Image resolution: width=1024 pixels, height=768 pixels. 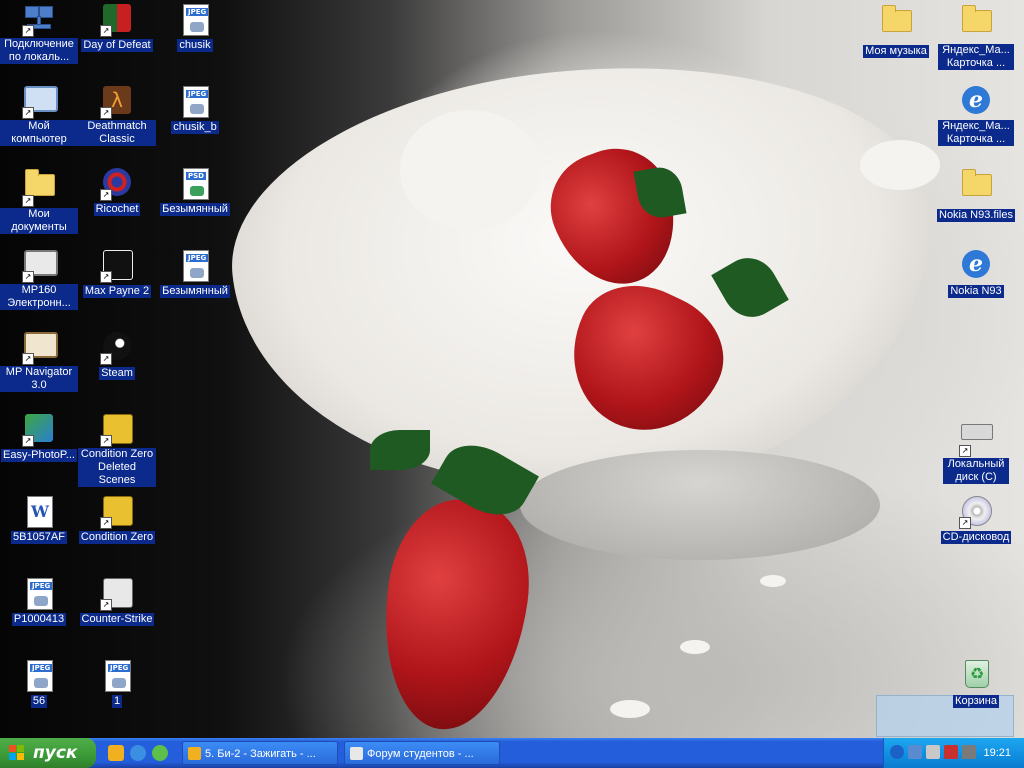 What do you see at coordinates (117, 373) in the screenshot?
I see `desktop-icon-label: Steam` at bounding box center [117, 373].